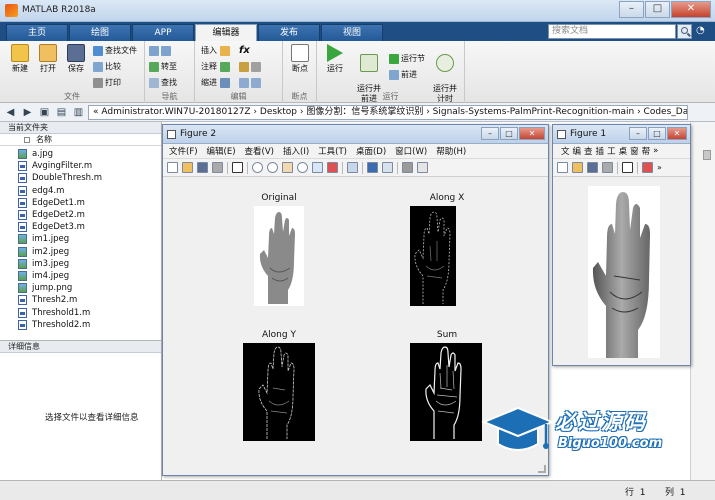 The width and height of the screenshot is (715, 500). Describe the element at coordinates (161, 50) in the screenshot. I see `back-forward-button` at that location.